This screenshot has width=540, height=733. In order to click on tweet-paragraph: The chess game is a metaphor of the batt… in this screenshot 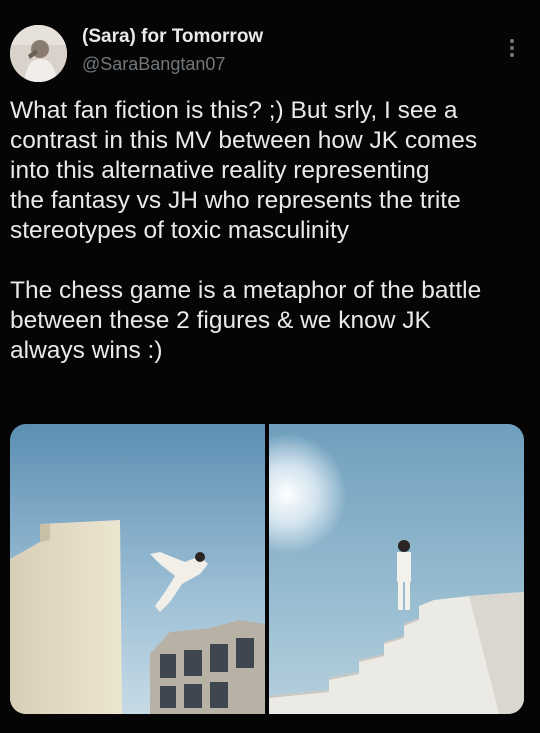, I will do `click(246, 320)`.